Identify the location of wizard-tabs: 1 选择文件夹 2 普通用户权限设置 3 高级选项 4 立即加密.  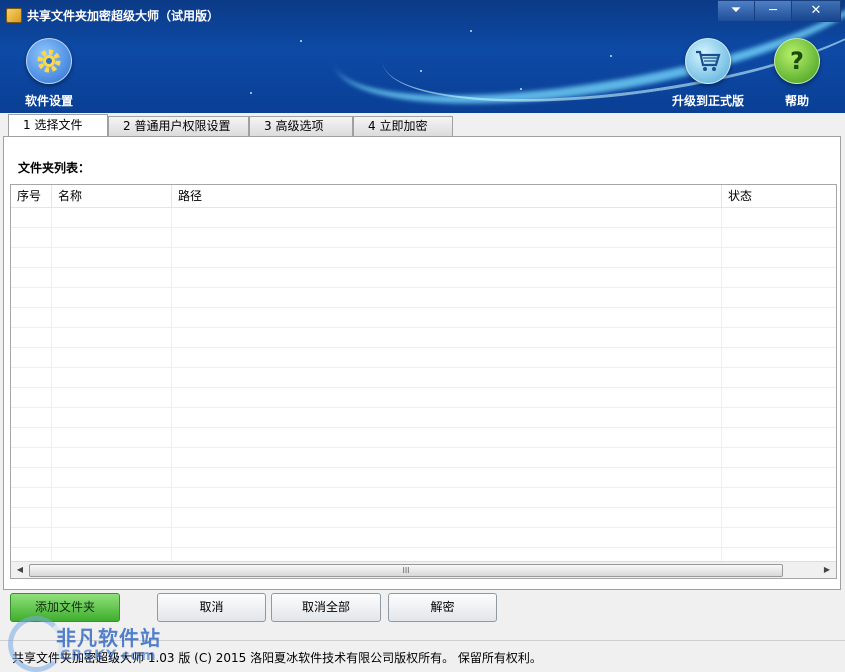
(230, 133).